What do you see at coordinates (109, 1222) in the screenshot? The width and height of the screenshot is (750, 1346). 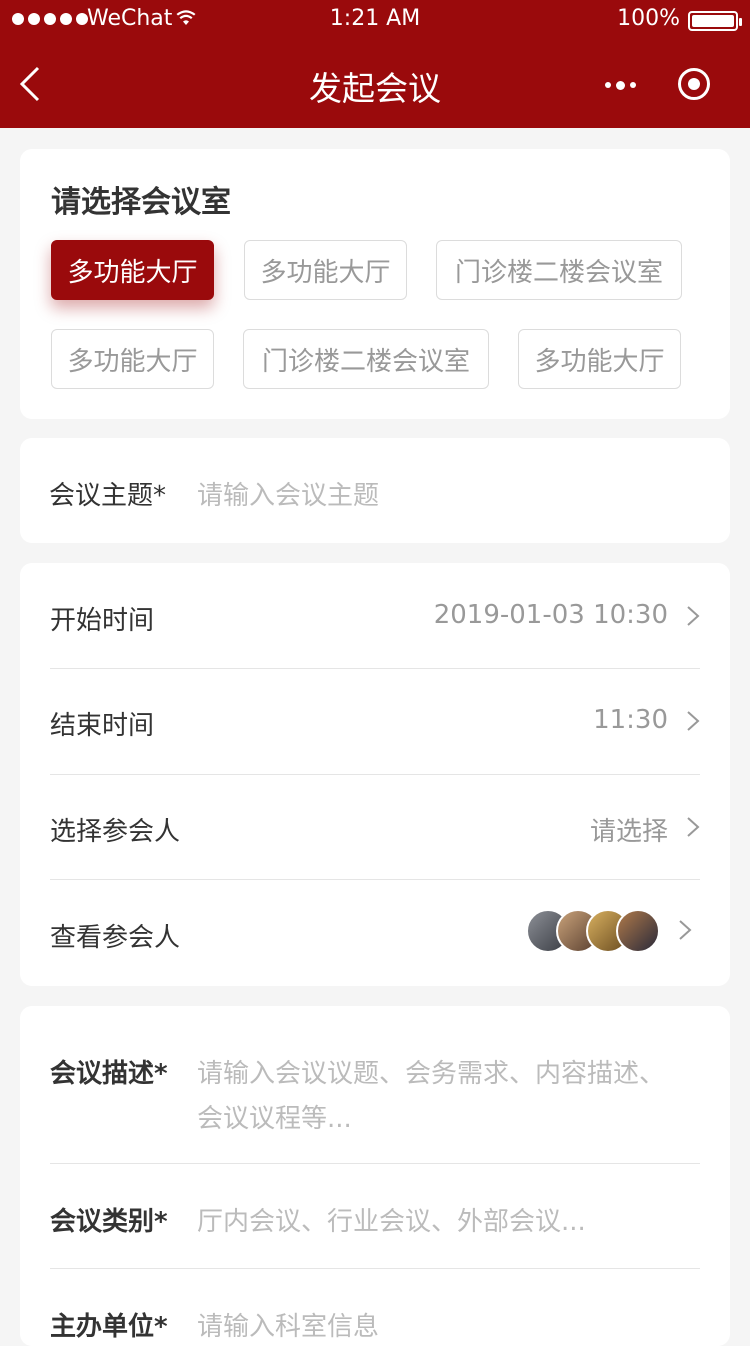 I see `category-label: 会议类别*` at bounding box center [109, 1222].